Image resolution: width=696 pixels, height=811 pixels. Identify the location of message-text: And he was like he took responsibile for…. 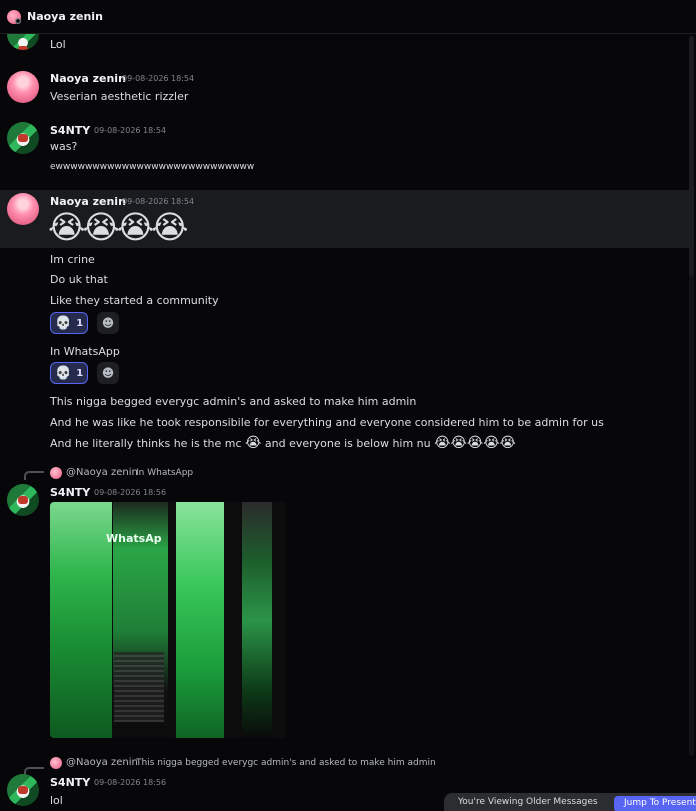
(327, 422).